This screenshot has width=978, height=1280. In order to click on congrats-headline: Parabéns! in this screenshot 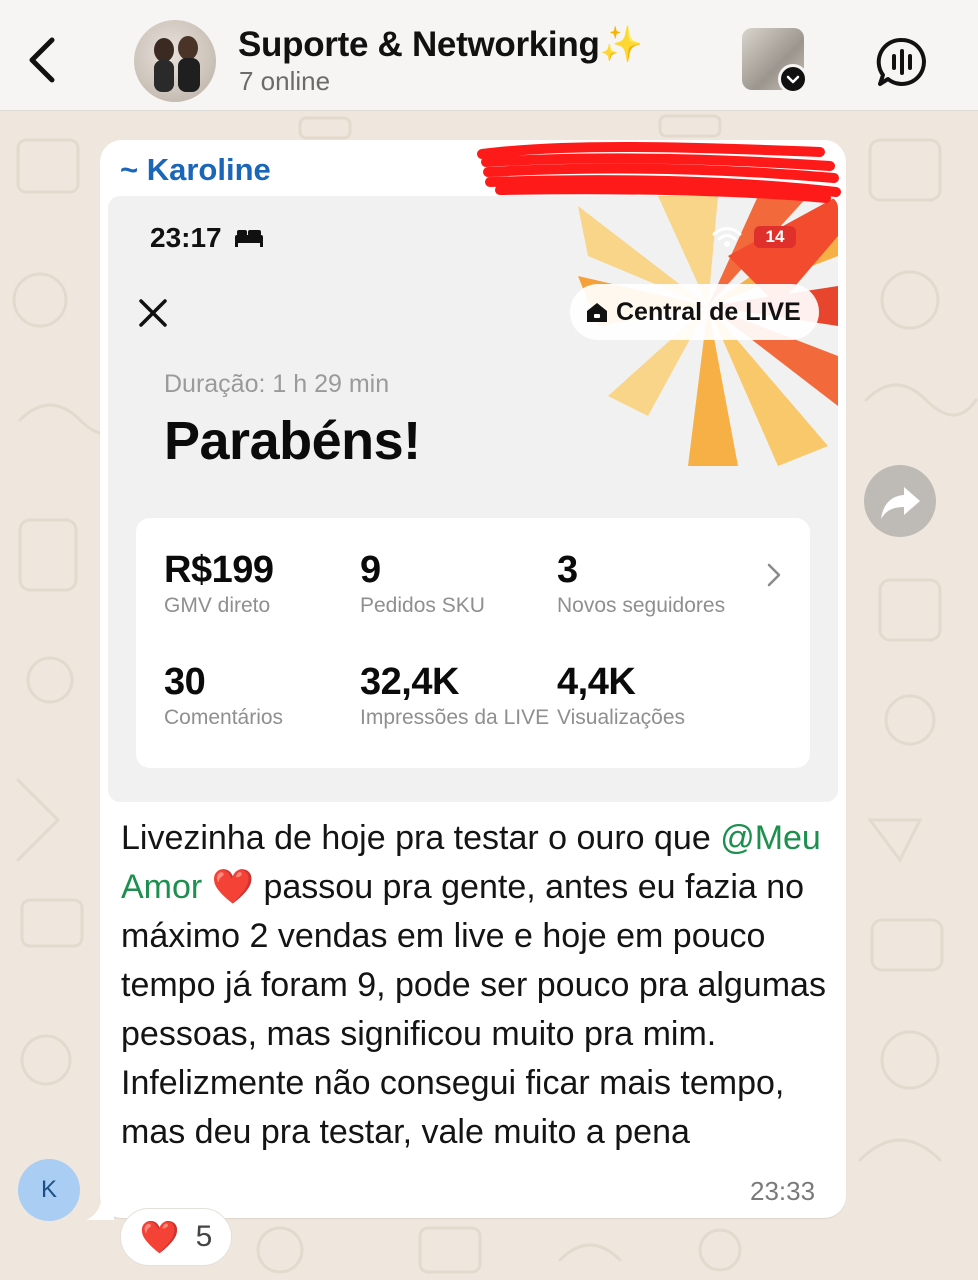, I will do `click(292, 441)`.